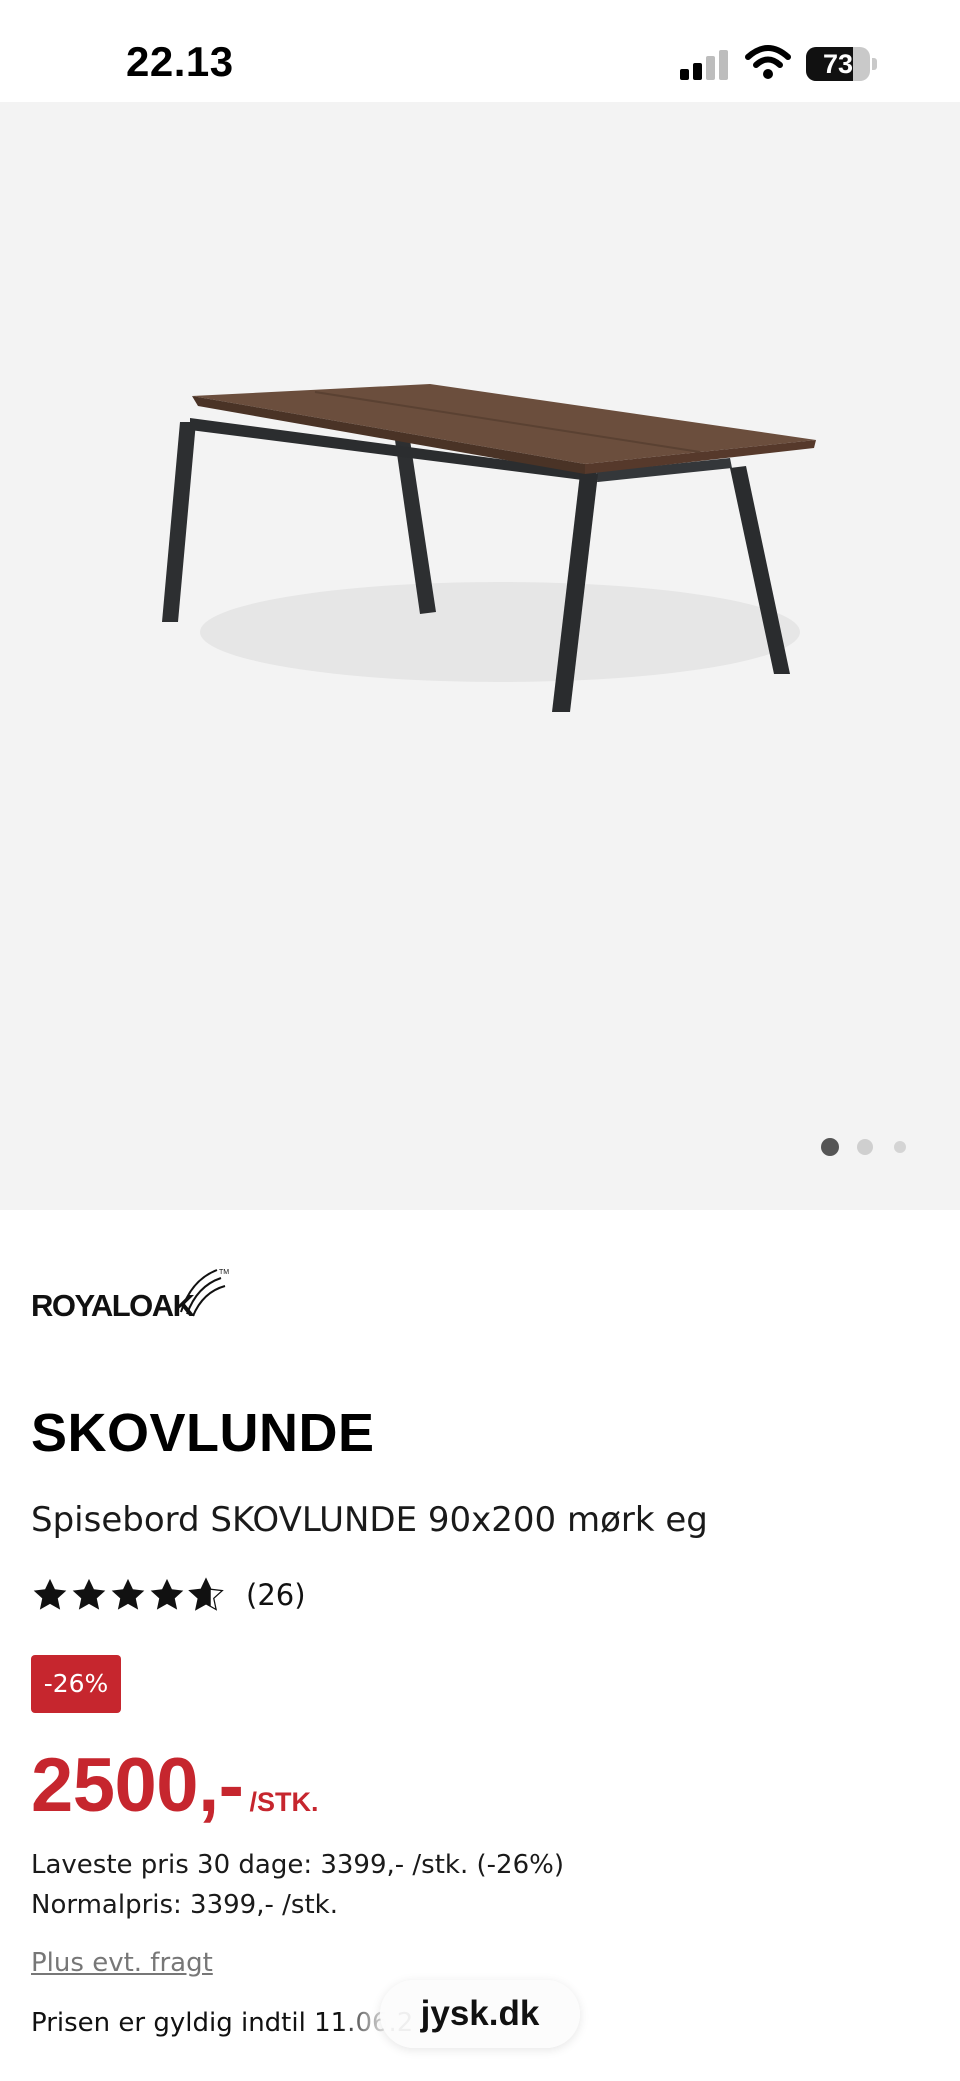 This screenshot has height=2081, width=960. What do you see at coordinates (838, 64) in the screenshot?
I see `battery-level: 73` at bounding box center [838, 64].